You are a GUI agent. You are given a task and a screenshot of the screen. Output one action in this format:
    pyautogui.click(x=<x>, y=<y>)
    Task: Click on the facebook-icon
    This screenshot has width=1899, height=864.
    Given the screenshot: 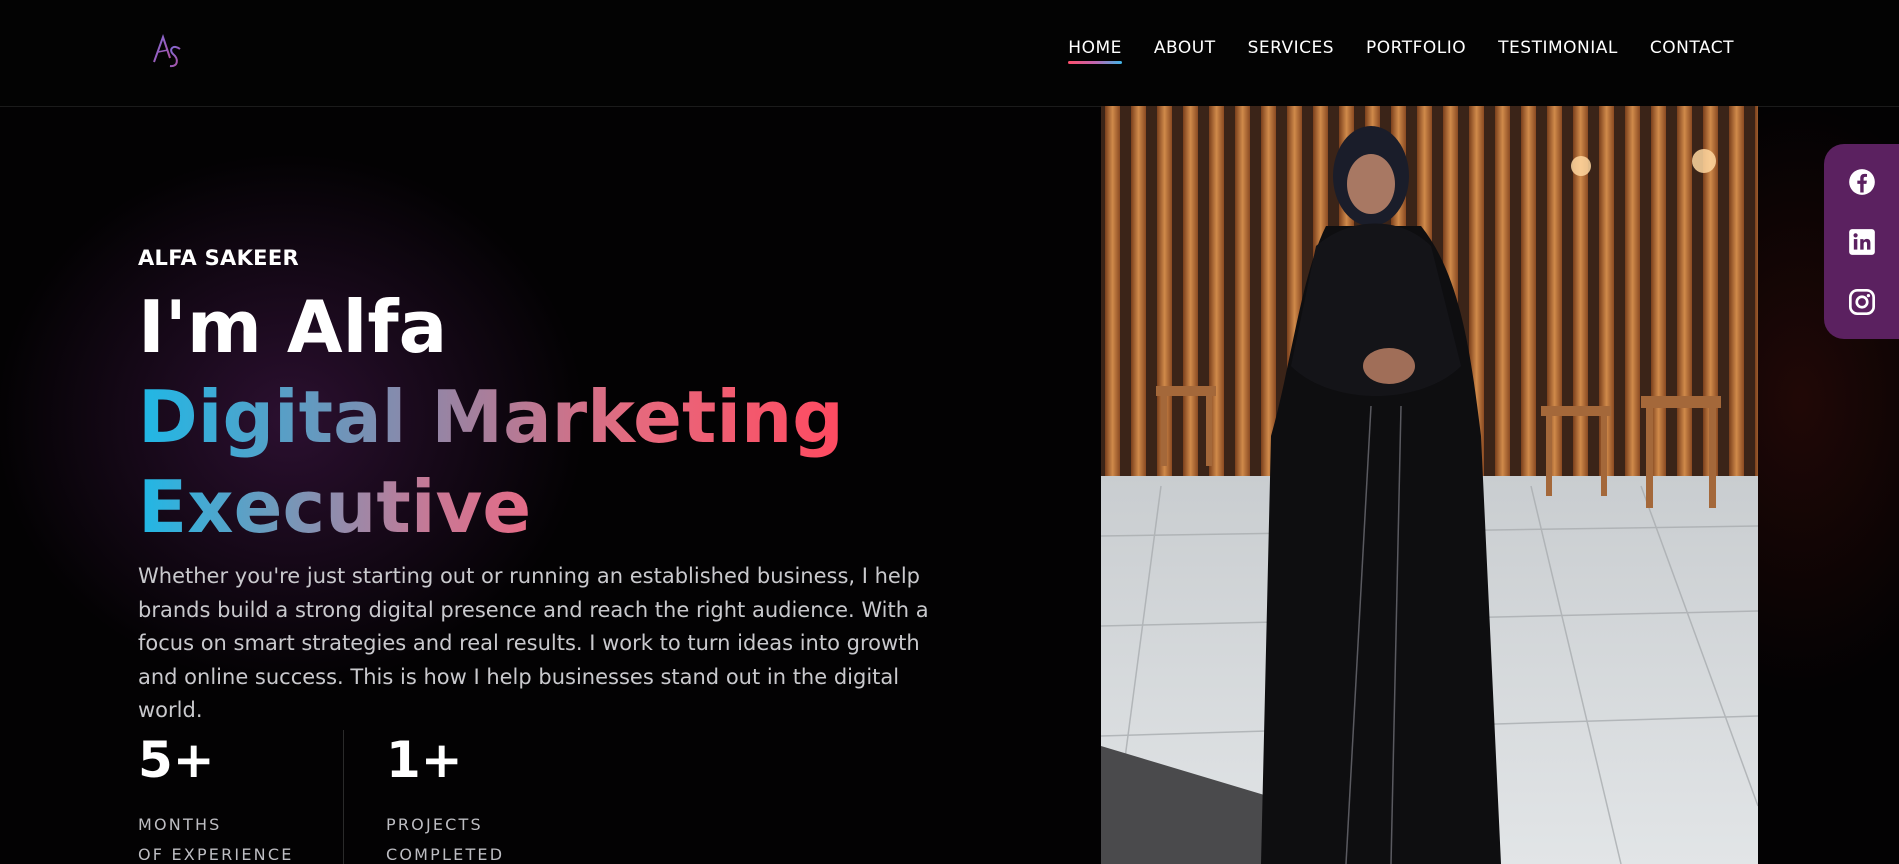 What is the action you would take?
    pyautogui.click(x=1862, y=182)
    